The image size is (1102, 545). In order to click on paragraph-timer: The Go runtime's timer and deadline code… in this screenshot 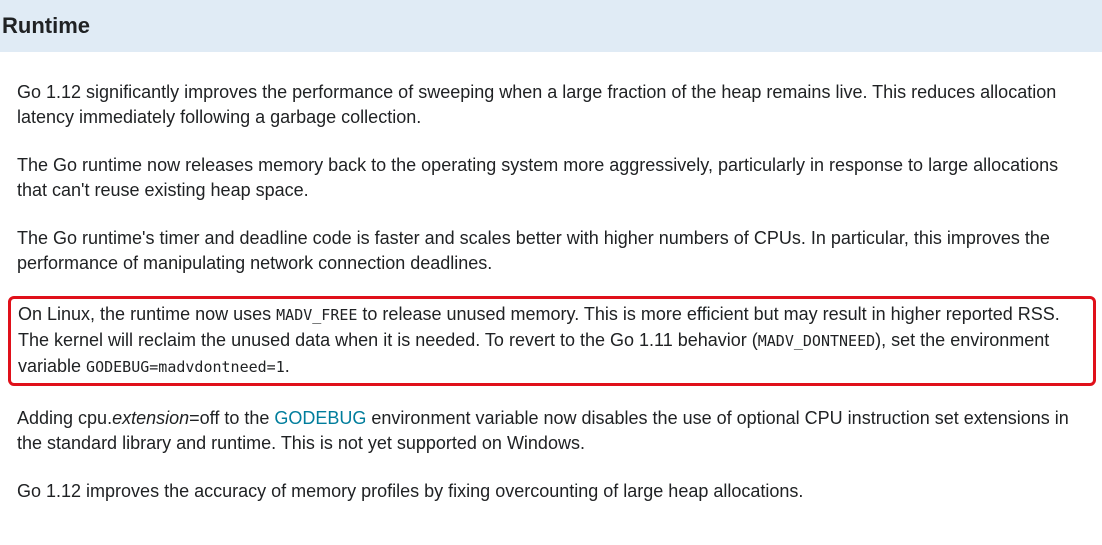, I will do `click(533, 250)`.